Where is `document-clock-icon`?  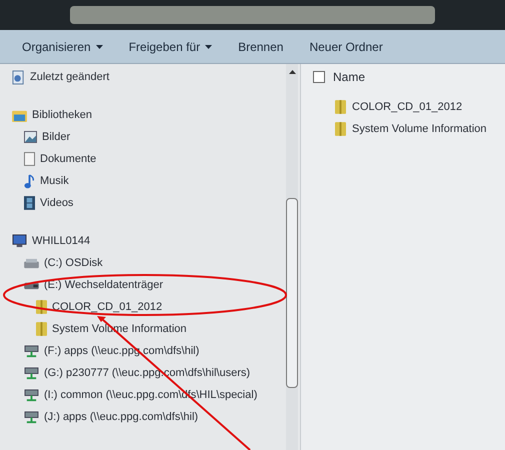 document-clock-icon is located at coordinates (18, 77).